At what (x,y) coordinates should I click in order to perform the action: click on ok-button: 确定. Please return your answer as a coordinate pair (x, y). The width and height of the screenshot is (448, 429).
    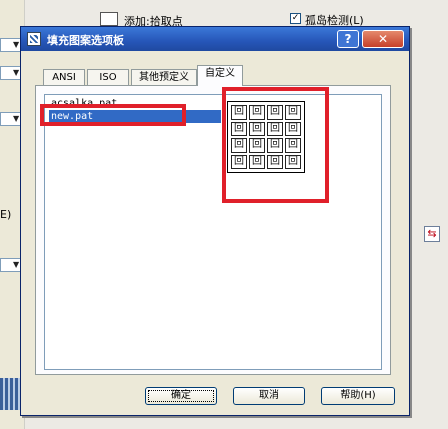
    Looking at the image, I should click on (181, 396).